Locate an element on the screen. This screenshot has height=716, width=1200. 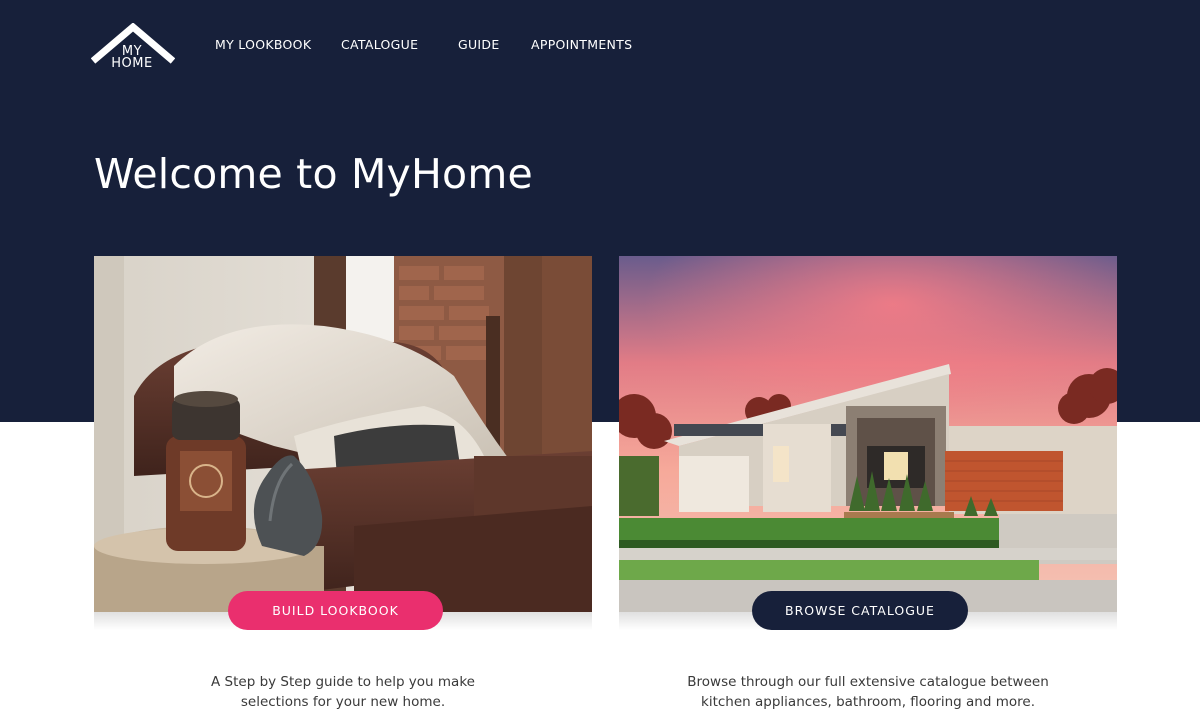
nav-item-appointments: APPOINTMENTS is located at coordinates (581, 44).